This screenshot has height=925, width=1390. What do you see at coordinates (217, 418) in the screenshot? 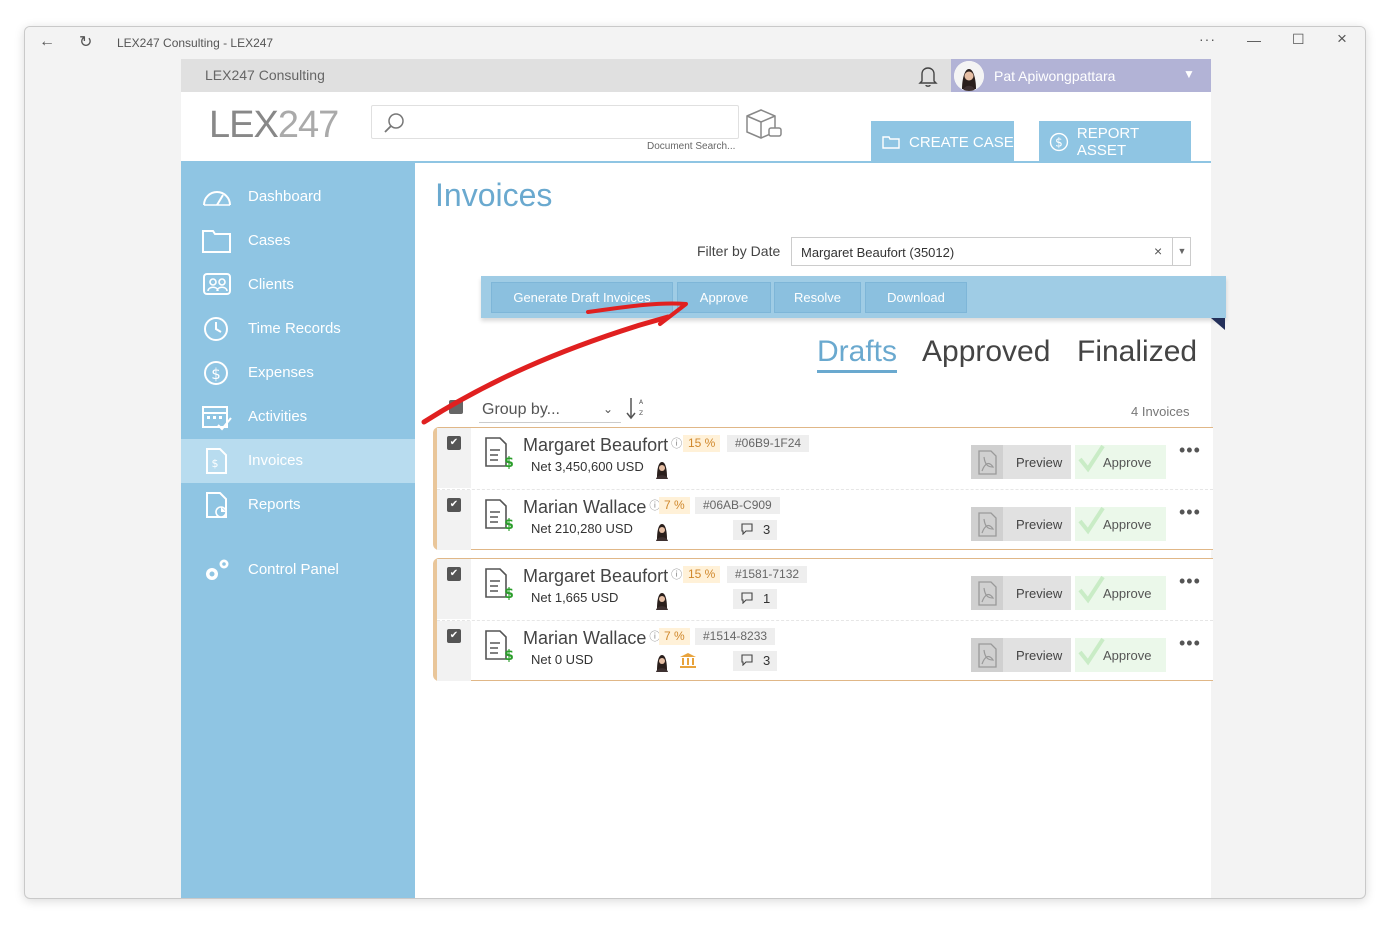
I see `calendar-check-icon` at bounding box center [217, 418].